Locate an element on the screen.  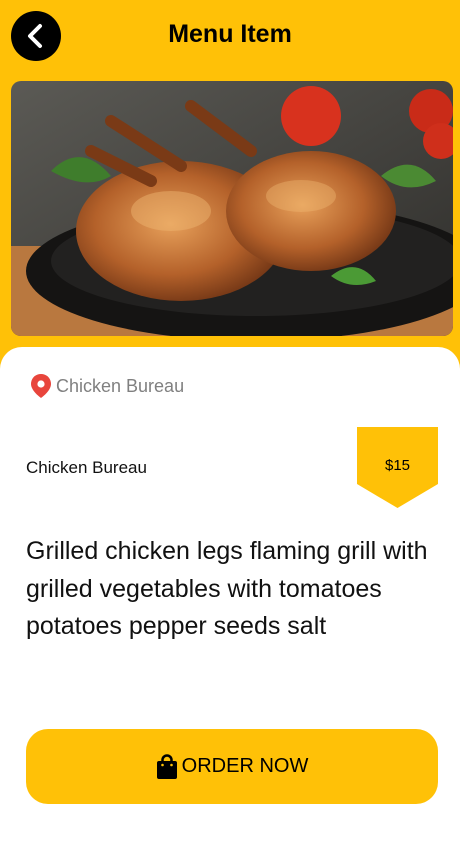
price: $15 is located at coordinates (397, 465).